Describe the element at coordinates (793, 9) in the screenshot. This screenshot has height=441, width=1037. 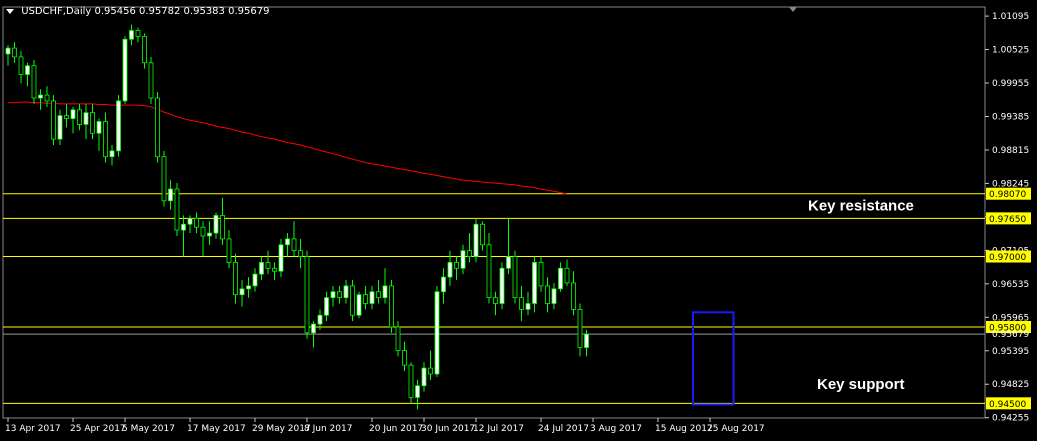
I see `scroll-marker-icon` at that location.